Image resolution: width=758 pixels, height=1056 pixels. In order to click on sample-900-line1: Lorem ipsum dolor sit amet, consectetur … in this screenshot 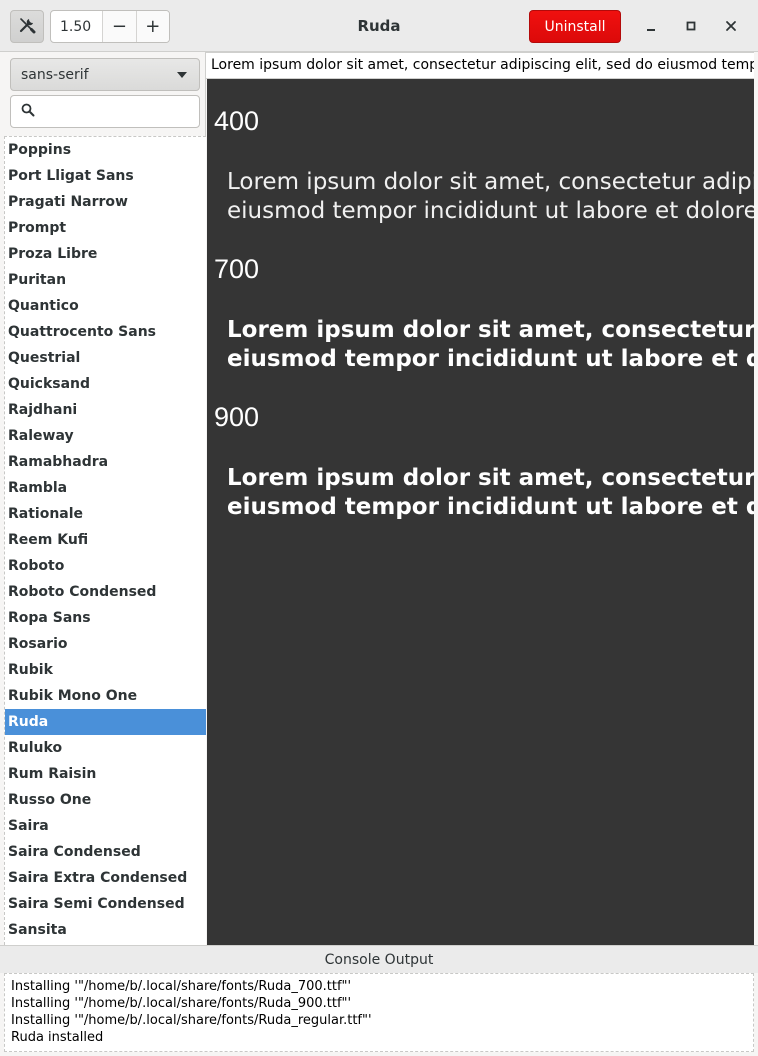, I will do `click(490, 478)`.